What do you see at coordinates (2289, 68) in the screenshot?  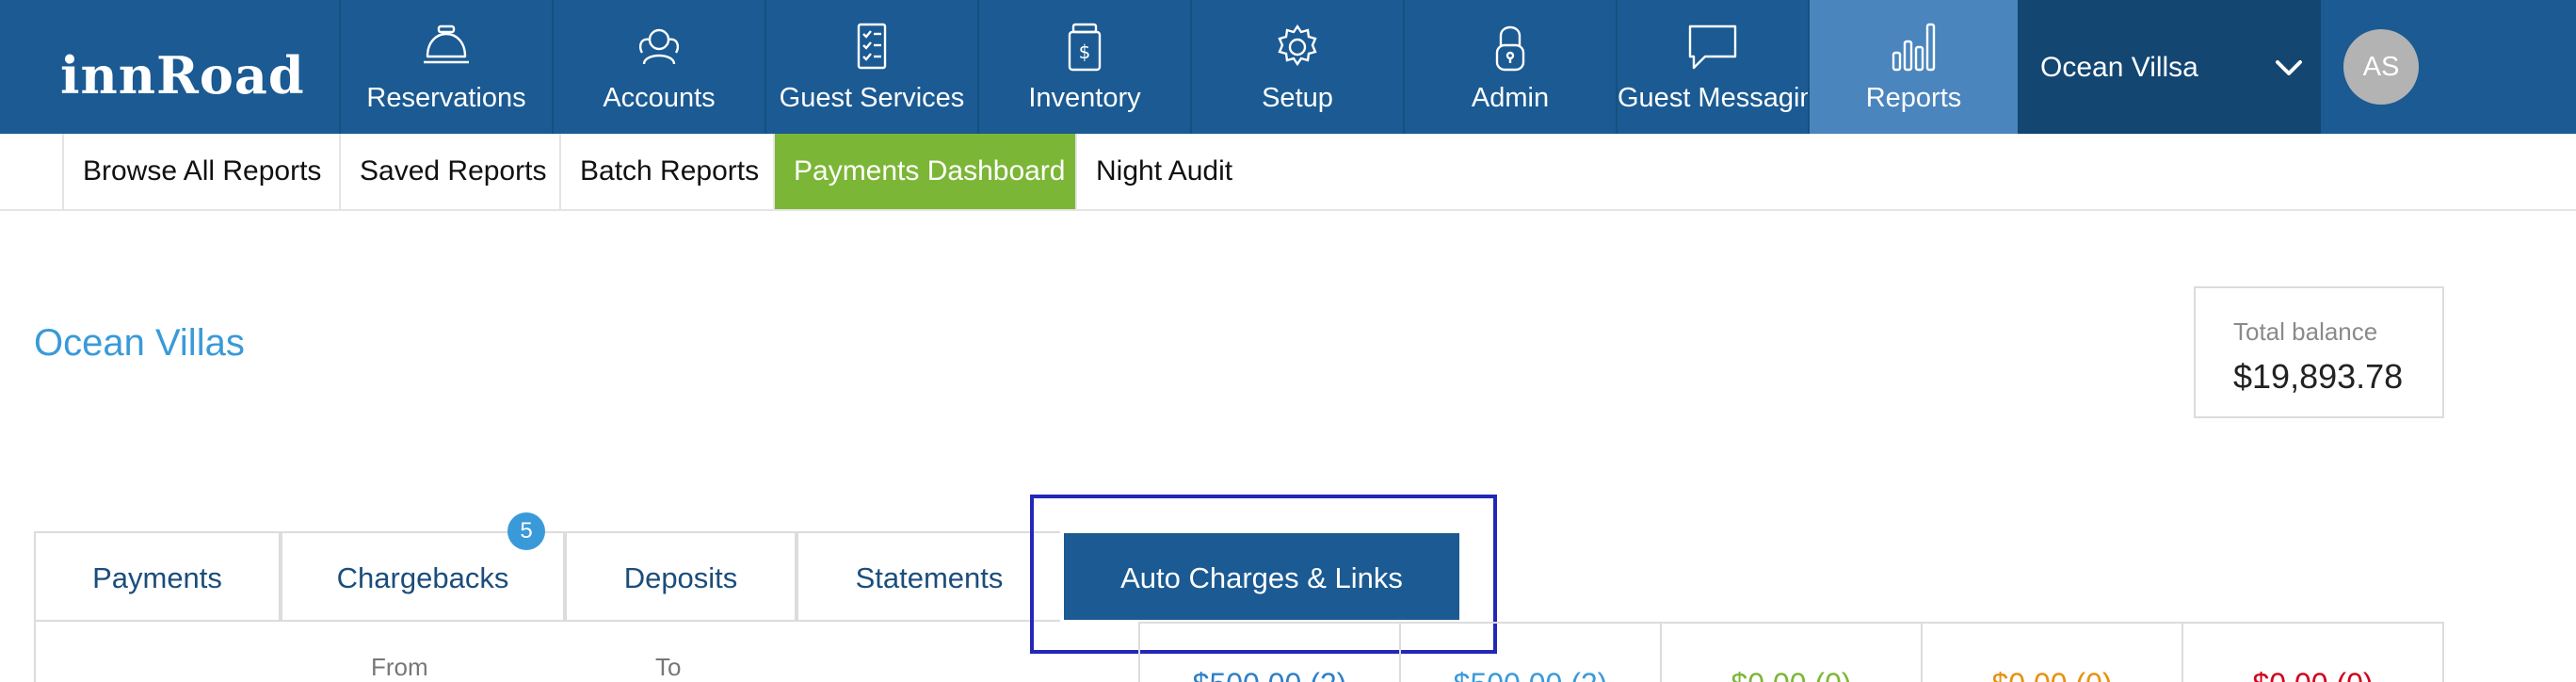 I see `chevron-down-icon` at bounding box center [2289, 68].